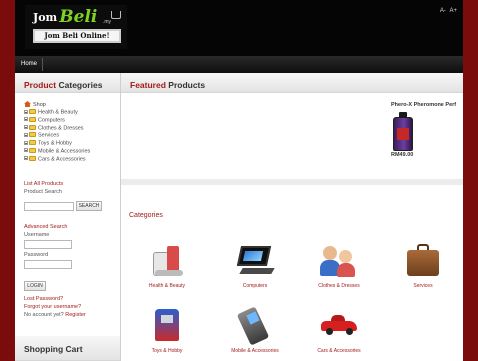 This screenshot has height=361, width=478. Describe the element at coordinates (45, 227) in the screenshot. I see `advanced-search-link: Advanced Search` at that location.